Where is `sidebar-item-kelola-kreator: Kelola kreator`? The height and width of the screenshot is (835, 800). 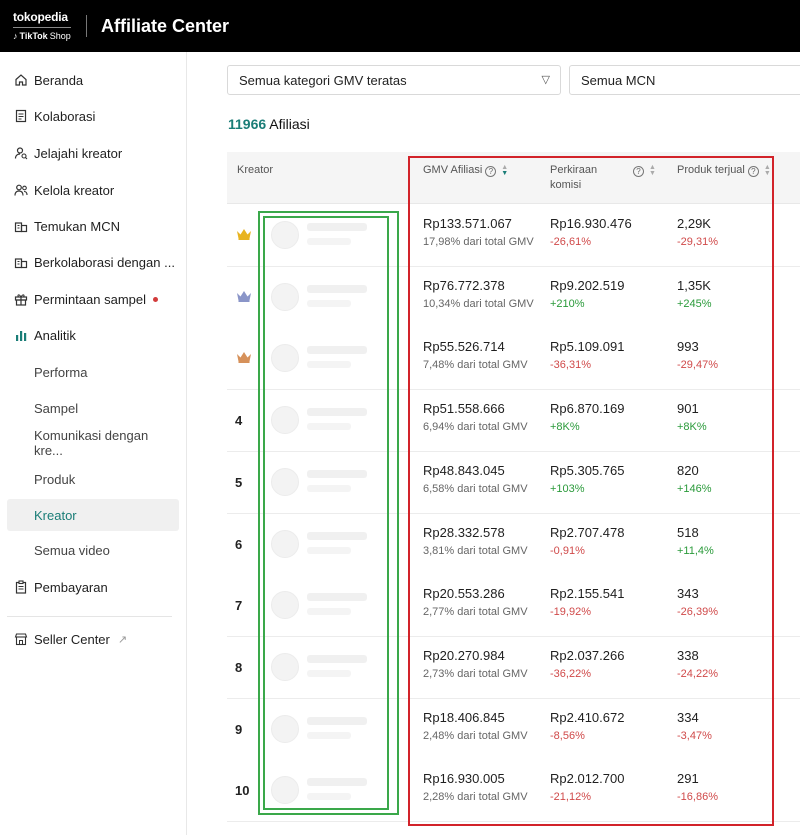 sidebar-item-kelola-kreator: Kelola kreator is located at coordinates (93, 190).